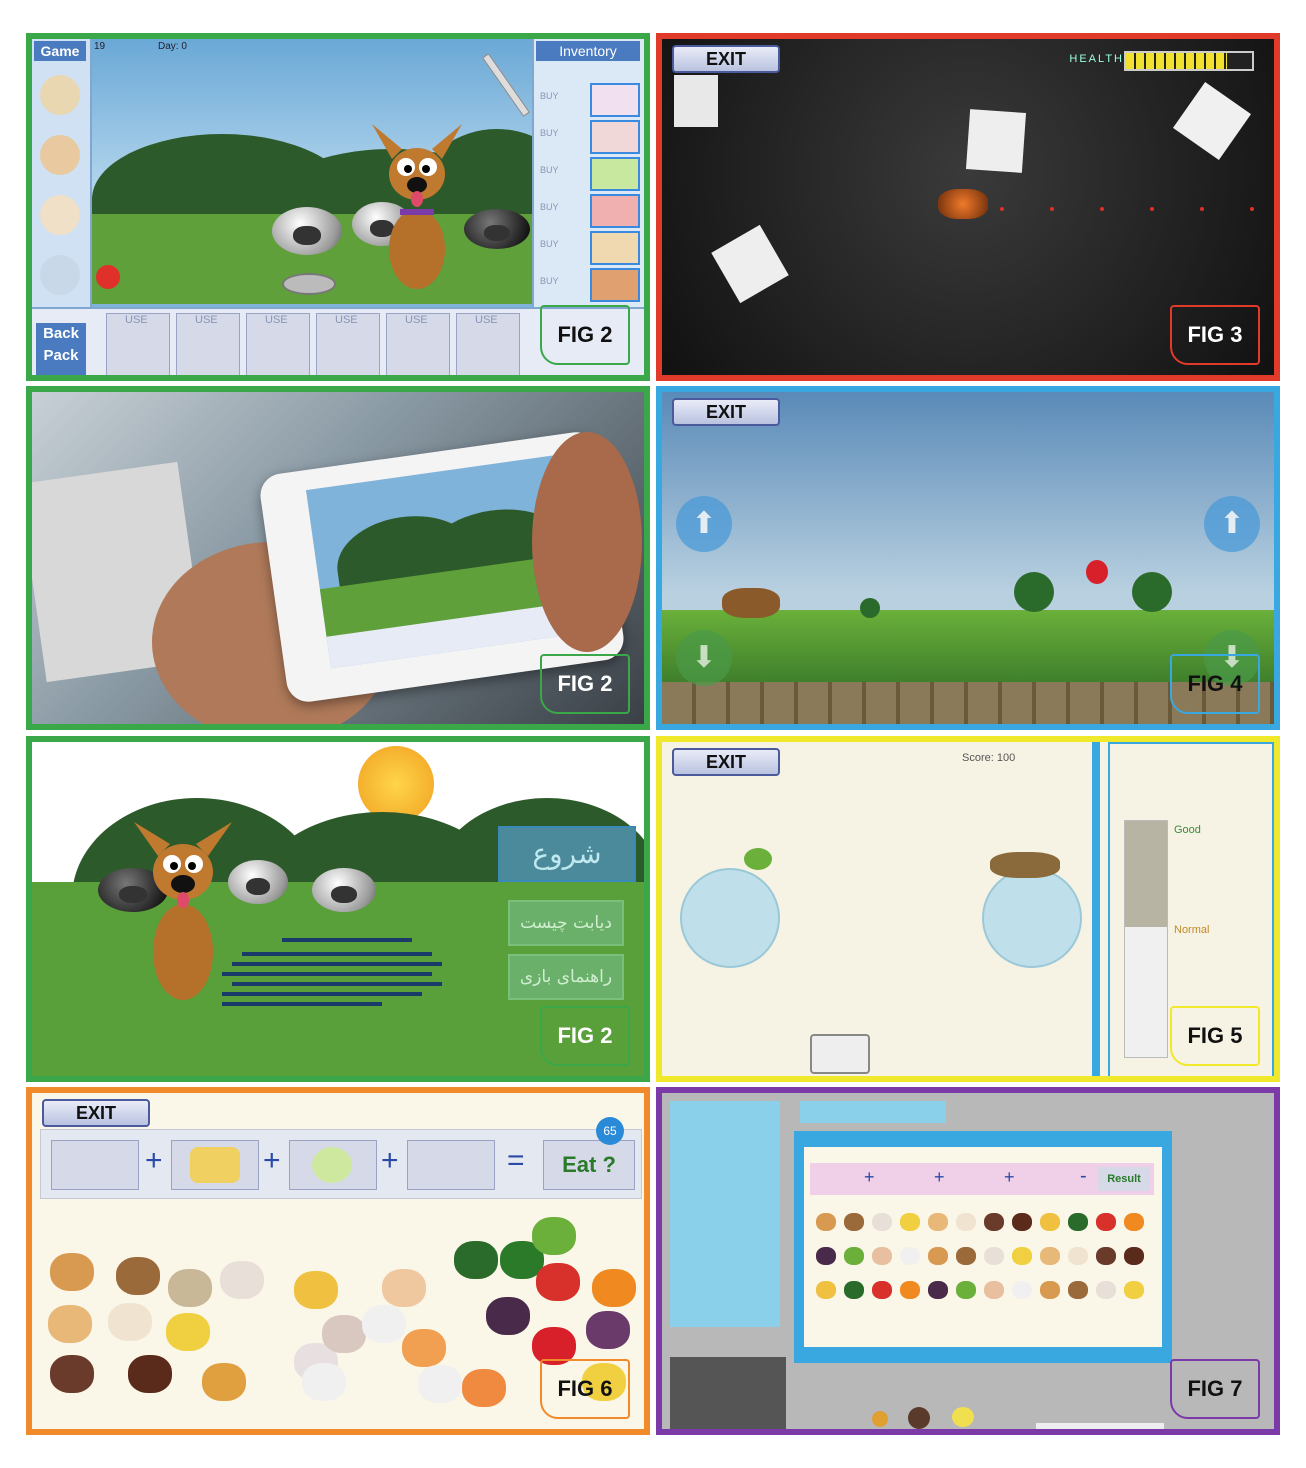 The height and width of the screenshot is (1468, 1306). Describe the element at coordinates (566, 923) in the screenshot. I see `what-is-diabetes-button: دیابت چیست` at that location.